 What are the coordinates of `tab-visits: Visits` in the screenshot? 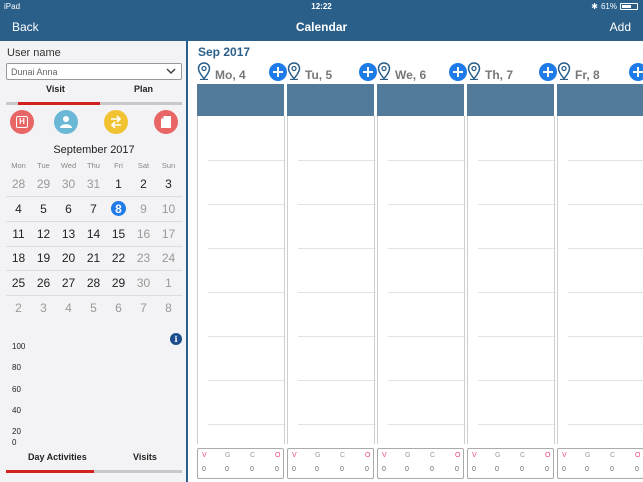 It's located at (145, 457).